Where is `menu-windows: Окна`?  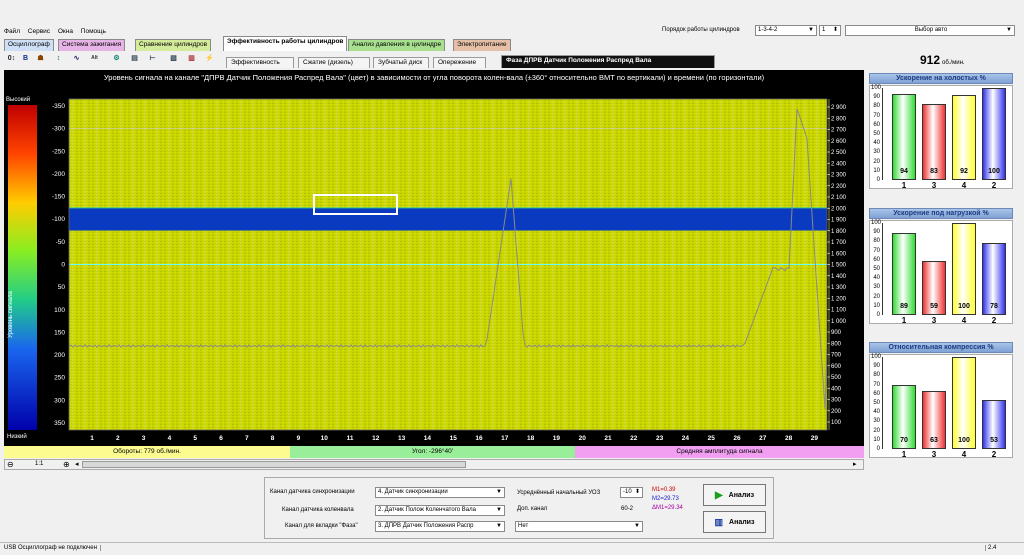
menu-windows: Окна is located at coordinates (65, 31).